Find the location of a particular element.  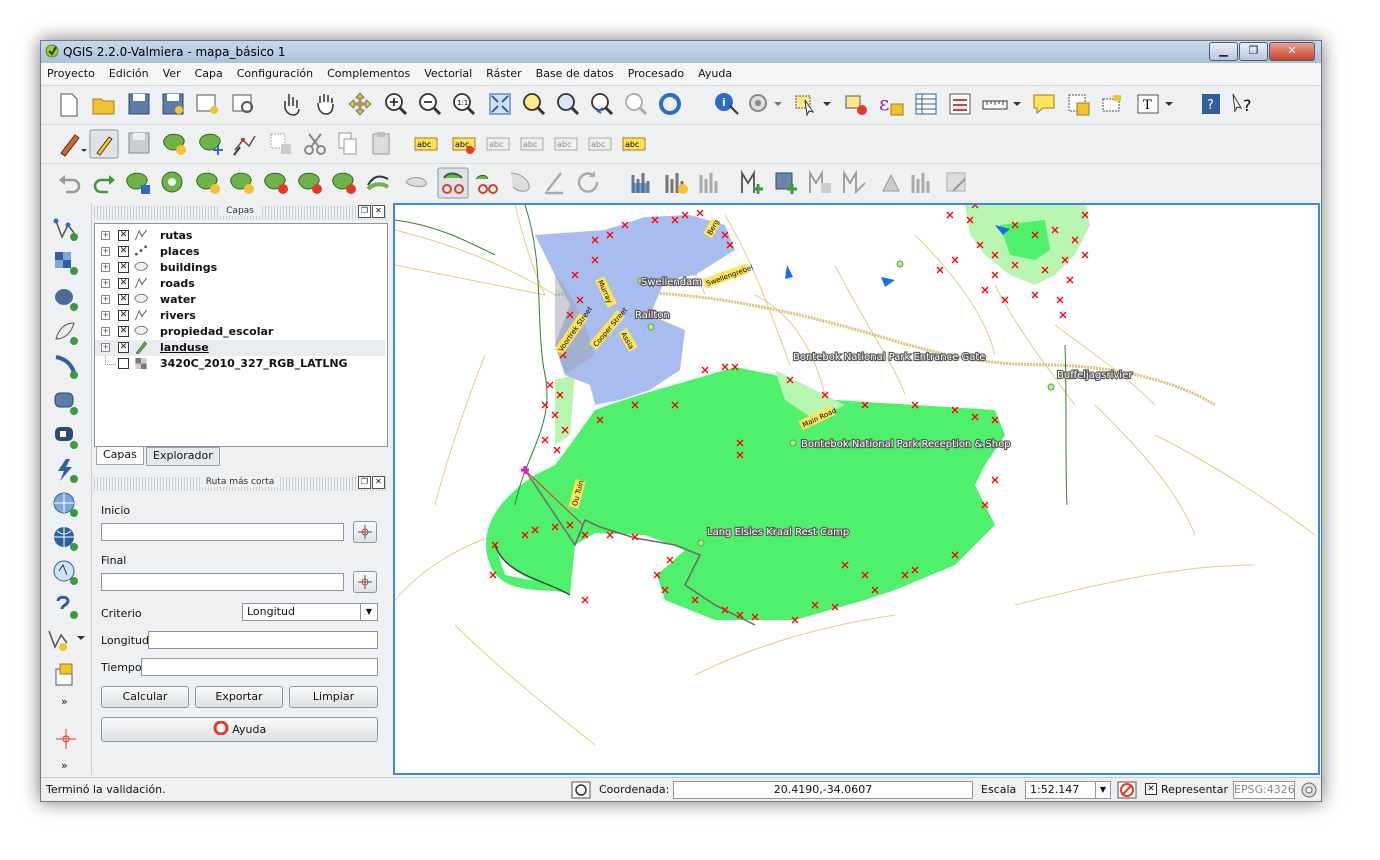

menu-ver: Ver is located at coordinates (172, 73).